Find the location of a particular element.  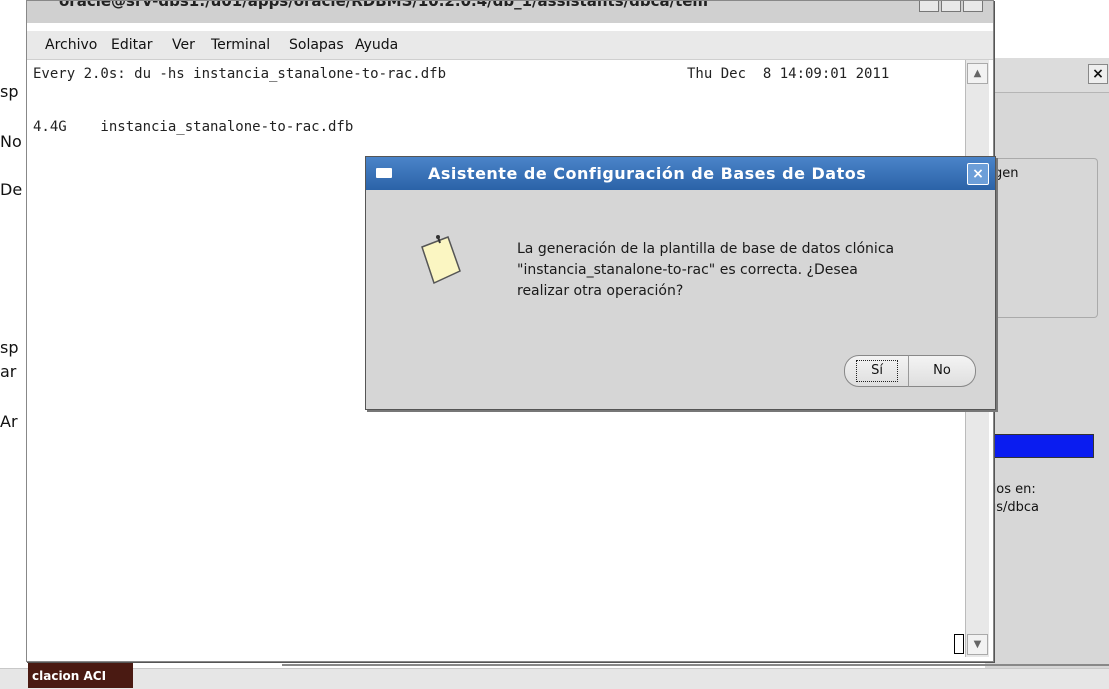

bg-text-fragment: De is located at coordinates (11, 189).